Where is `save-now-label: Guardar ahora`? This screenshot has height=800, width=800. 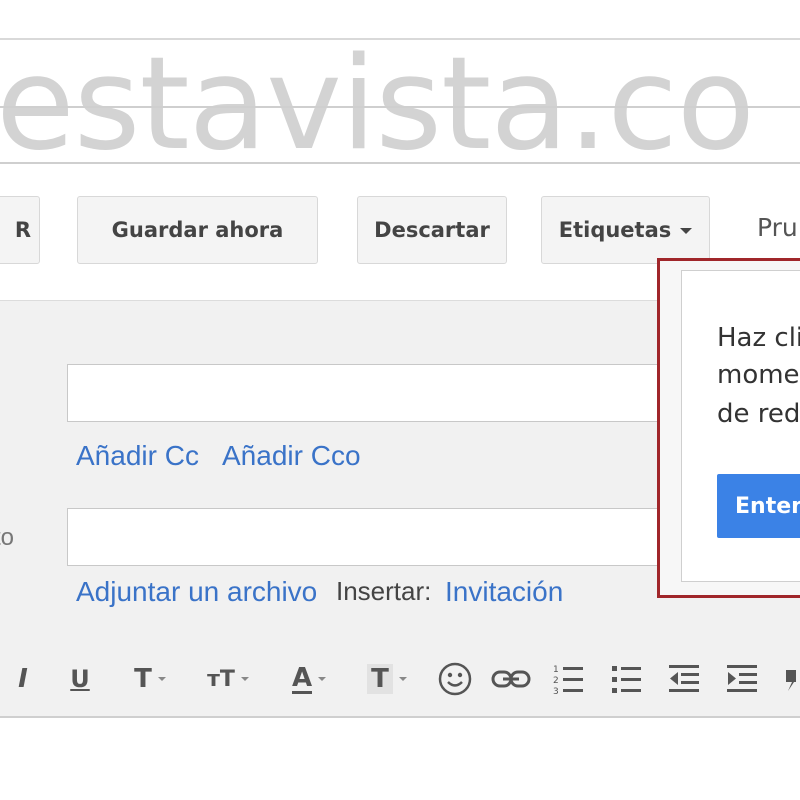
save-now-label: Guardar ahora is located at coordinates (197, 230).